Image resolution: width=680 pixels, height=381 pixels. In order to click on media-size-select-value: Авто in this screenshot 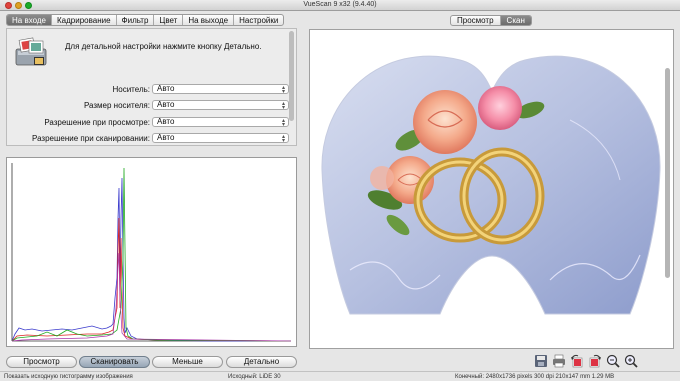, I will do `click(166, 104)`.